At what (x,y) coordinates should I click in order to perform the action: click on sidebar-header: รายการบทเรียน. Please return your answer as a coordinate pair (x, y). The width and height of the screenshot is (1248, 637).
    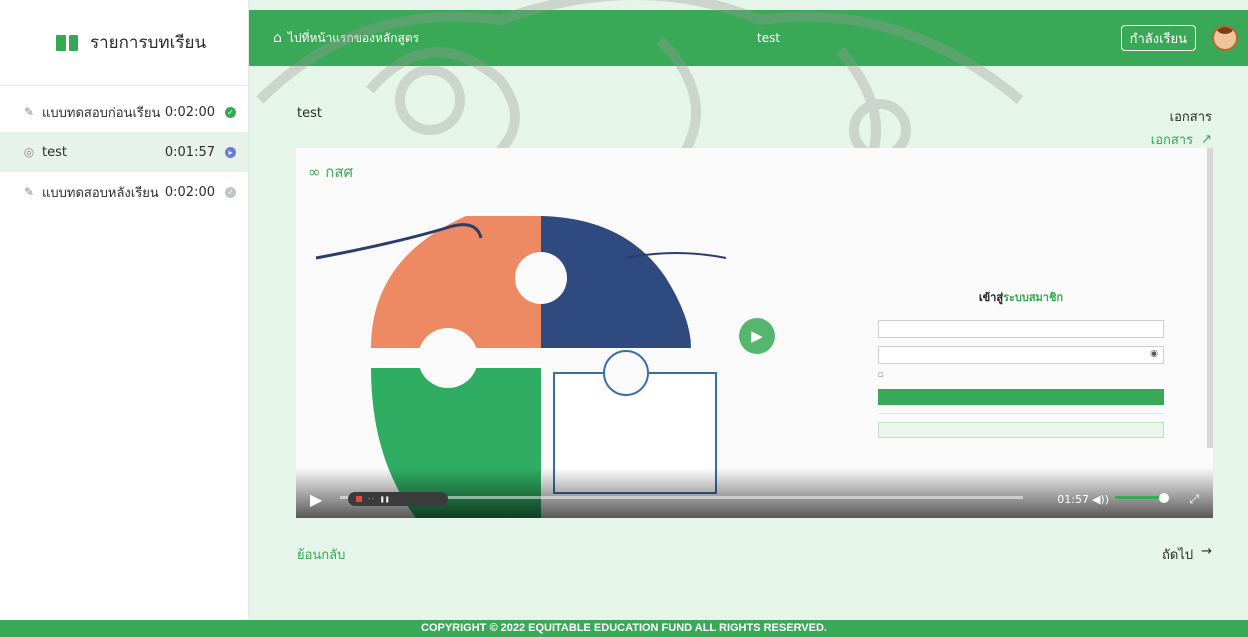
    Looking at the image, I should click on (124, 43).